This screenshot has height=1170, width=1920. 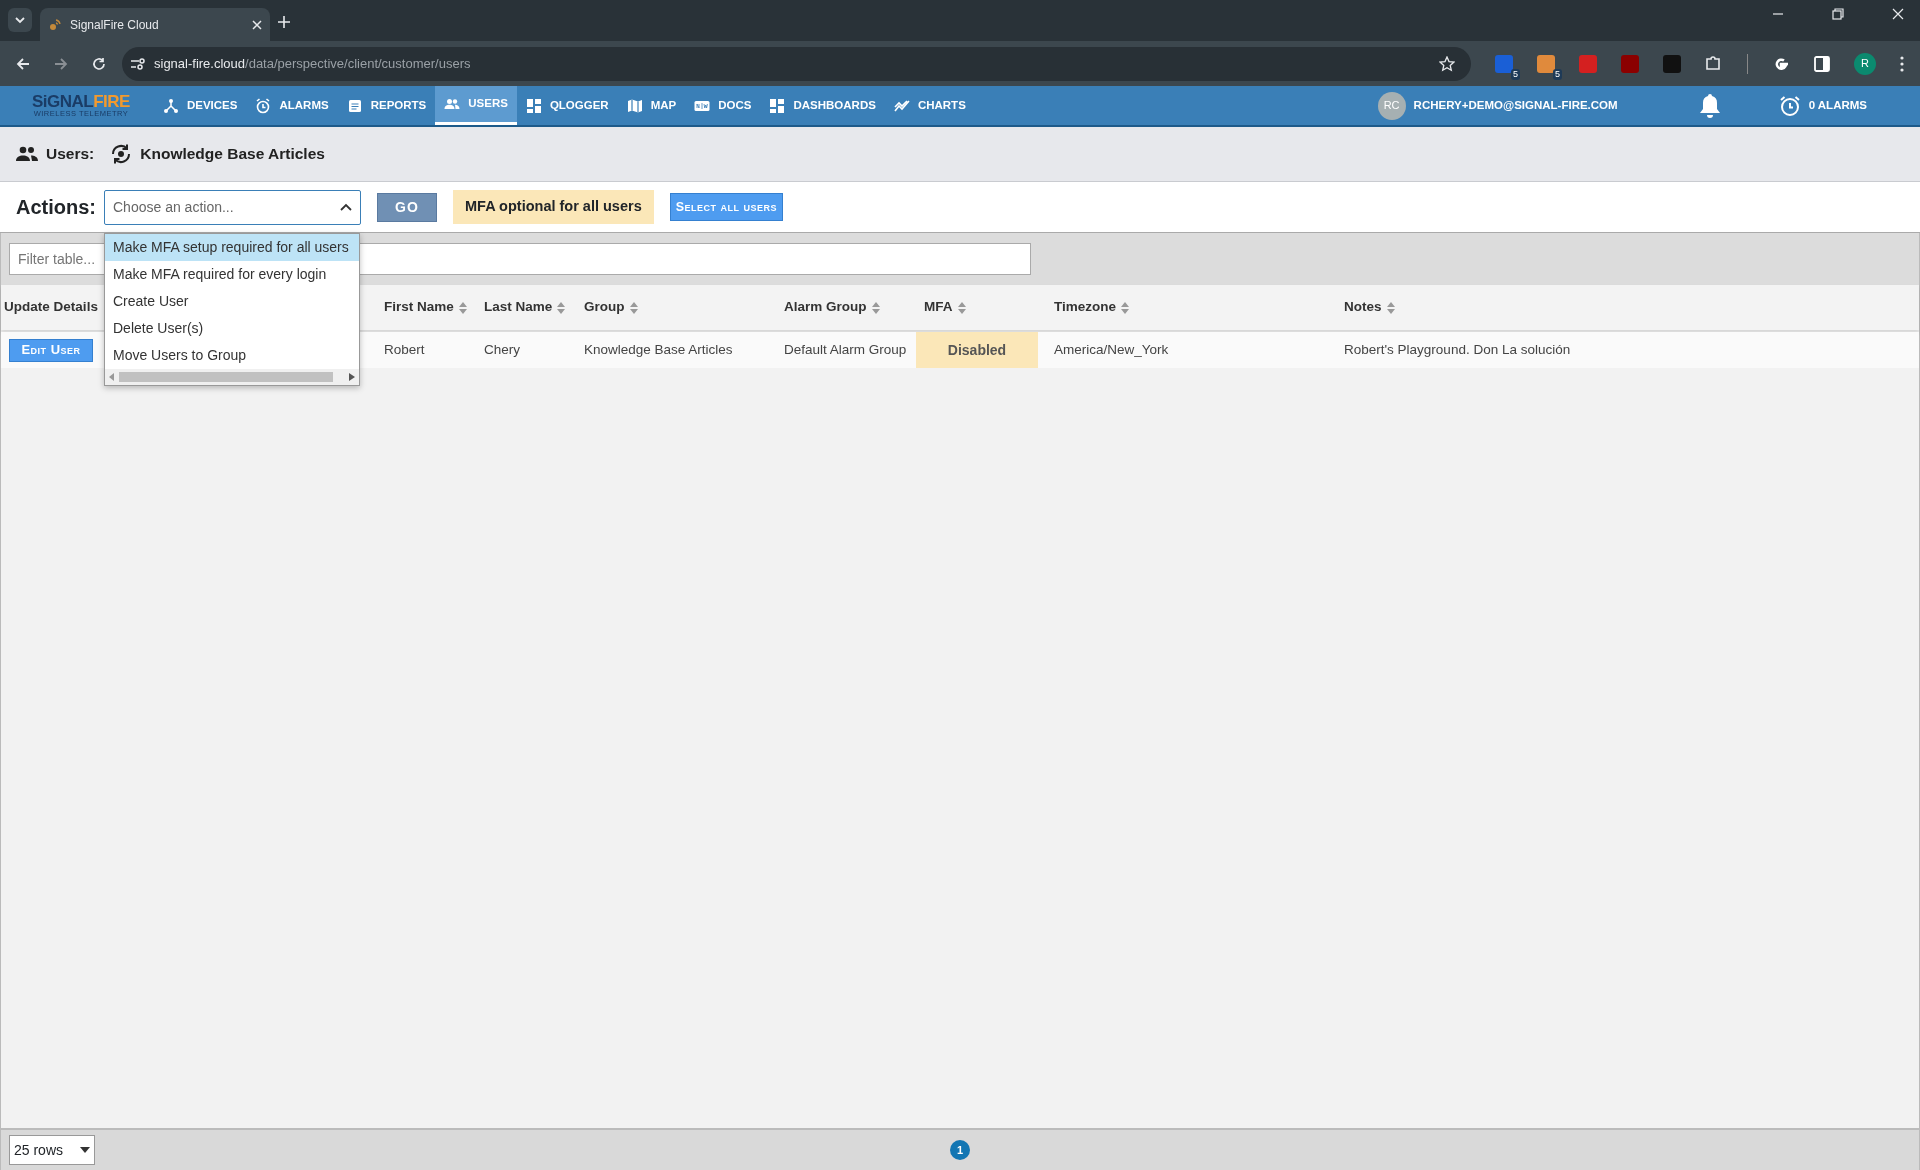 What do you see at coordinates (901, 105) in the screenshot?
I see `line-chart-icon` at bounding box center [901, 105].